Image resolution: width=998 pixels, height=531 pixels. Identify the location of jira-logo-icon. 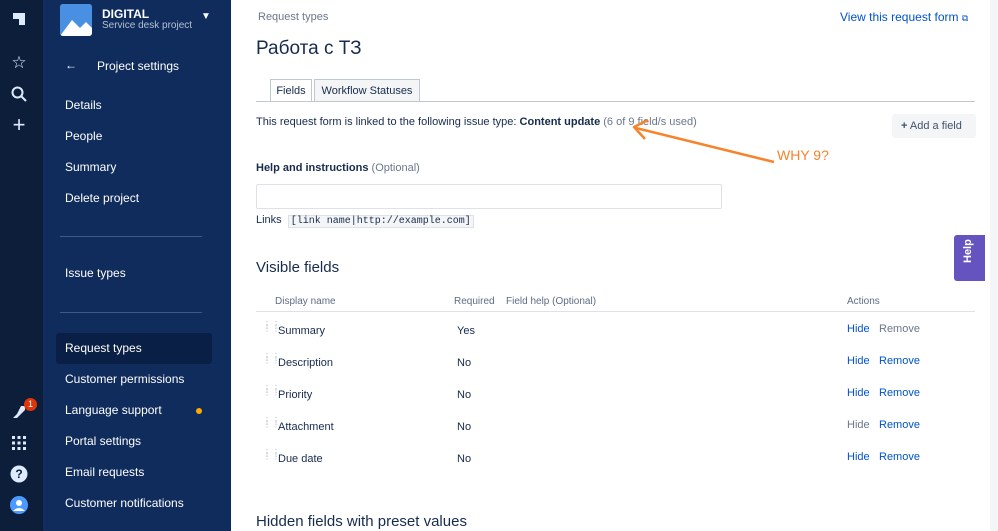
(19, 19).